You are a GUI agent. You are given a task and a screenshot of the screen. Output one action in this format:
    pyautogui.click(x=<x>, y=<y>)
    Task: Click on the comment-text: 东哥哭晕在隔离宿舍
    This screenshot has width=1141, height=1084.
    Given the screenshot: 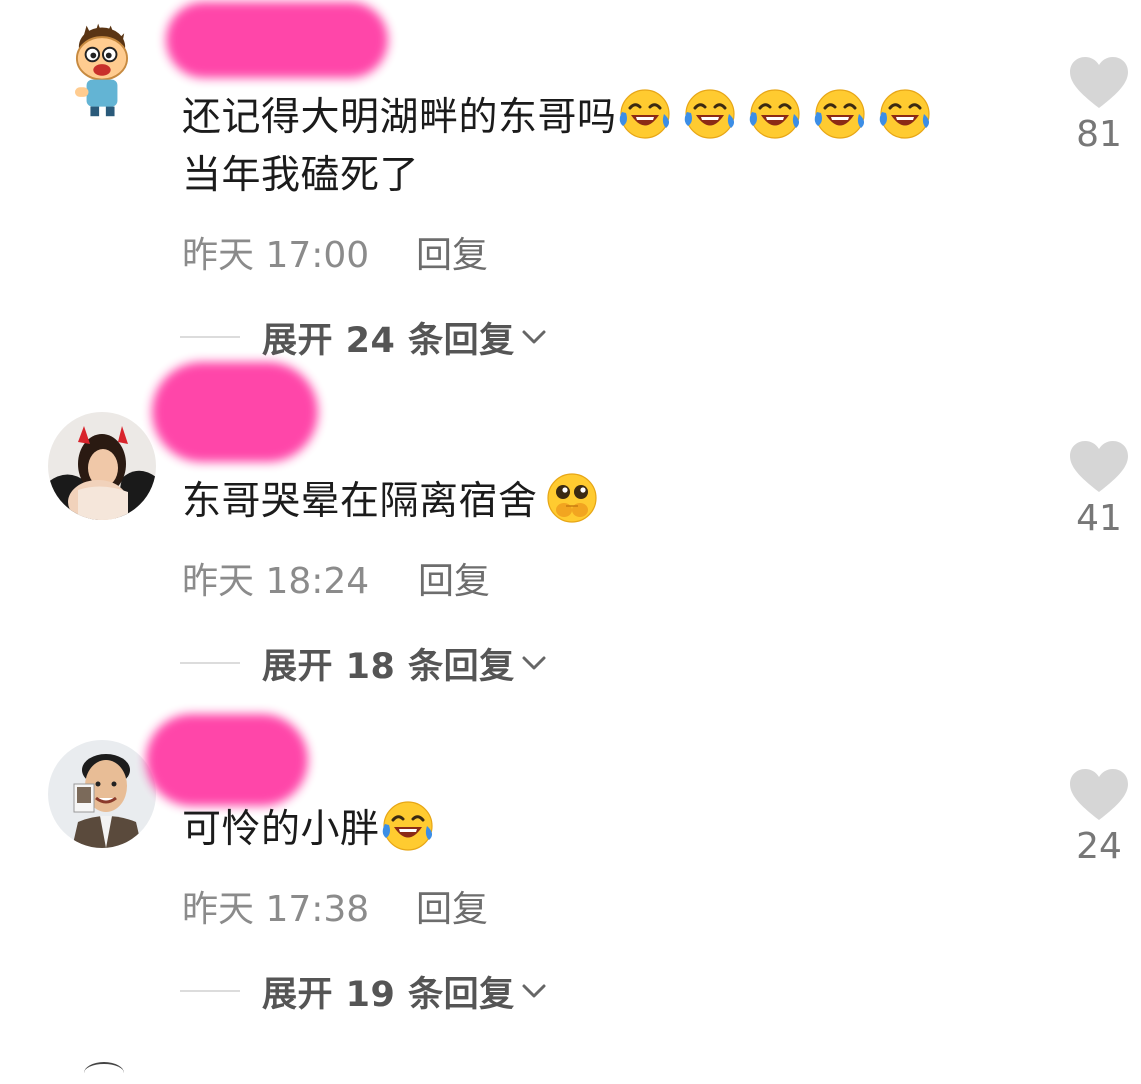 What is the action you would take?
    pyautogui.click(x=395, y=500)
    